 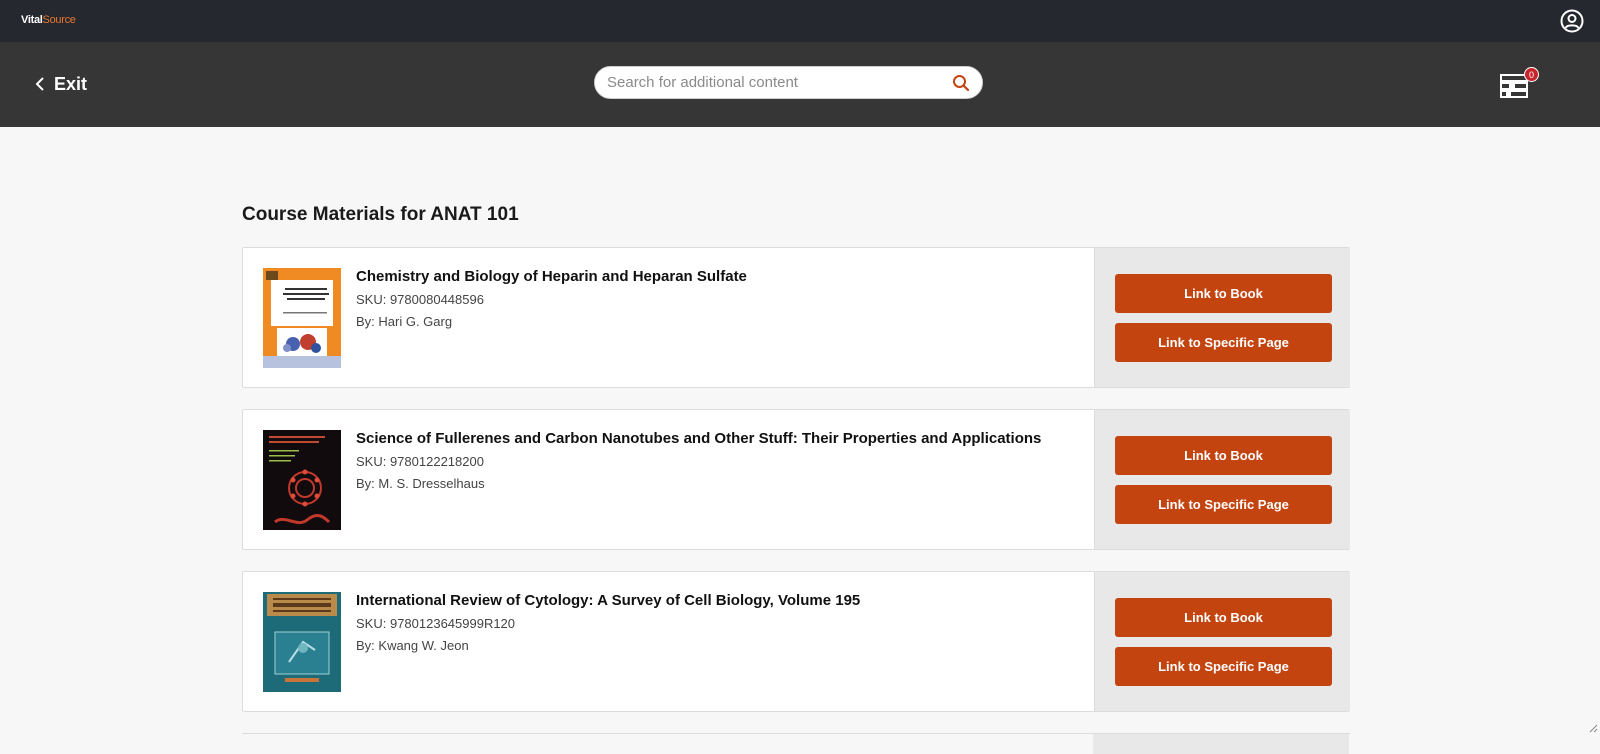 I want to click on page-title: Course Materials for ANAT 101, so click(x=380, y=214).